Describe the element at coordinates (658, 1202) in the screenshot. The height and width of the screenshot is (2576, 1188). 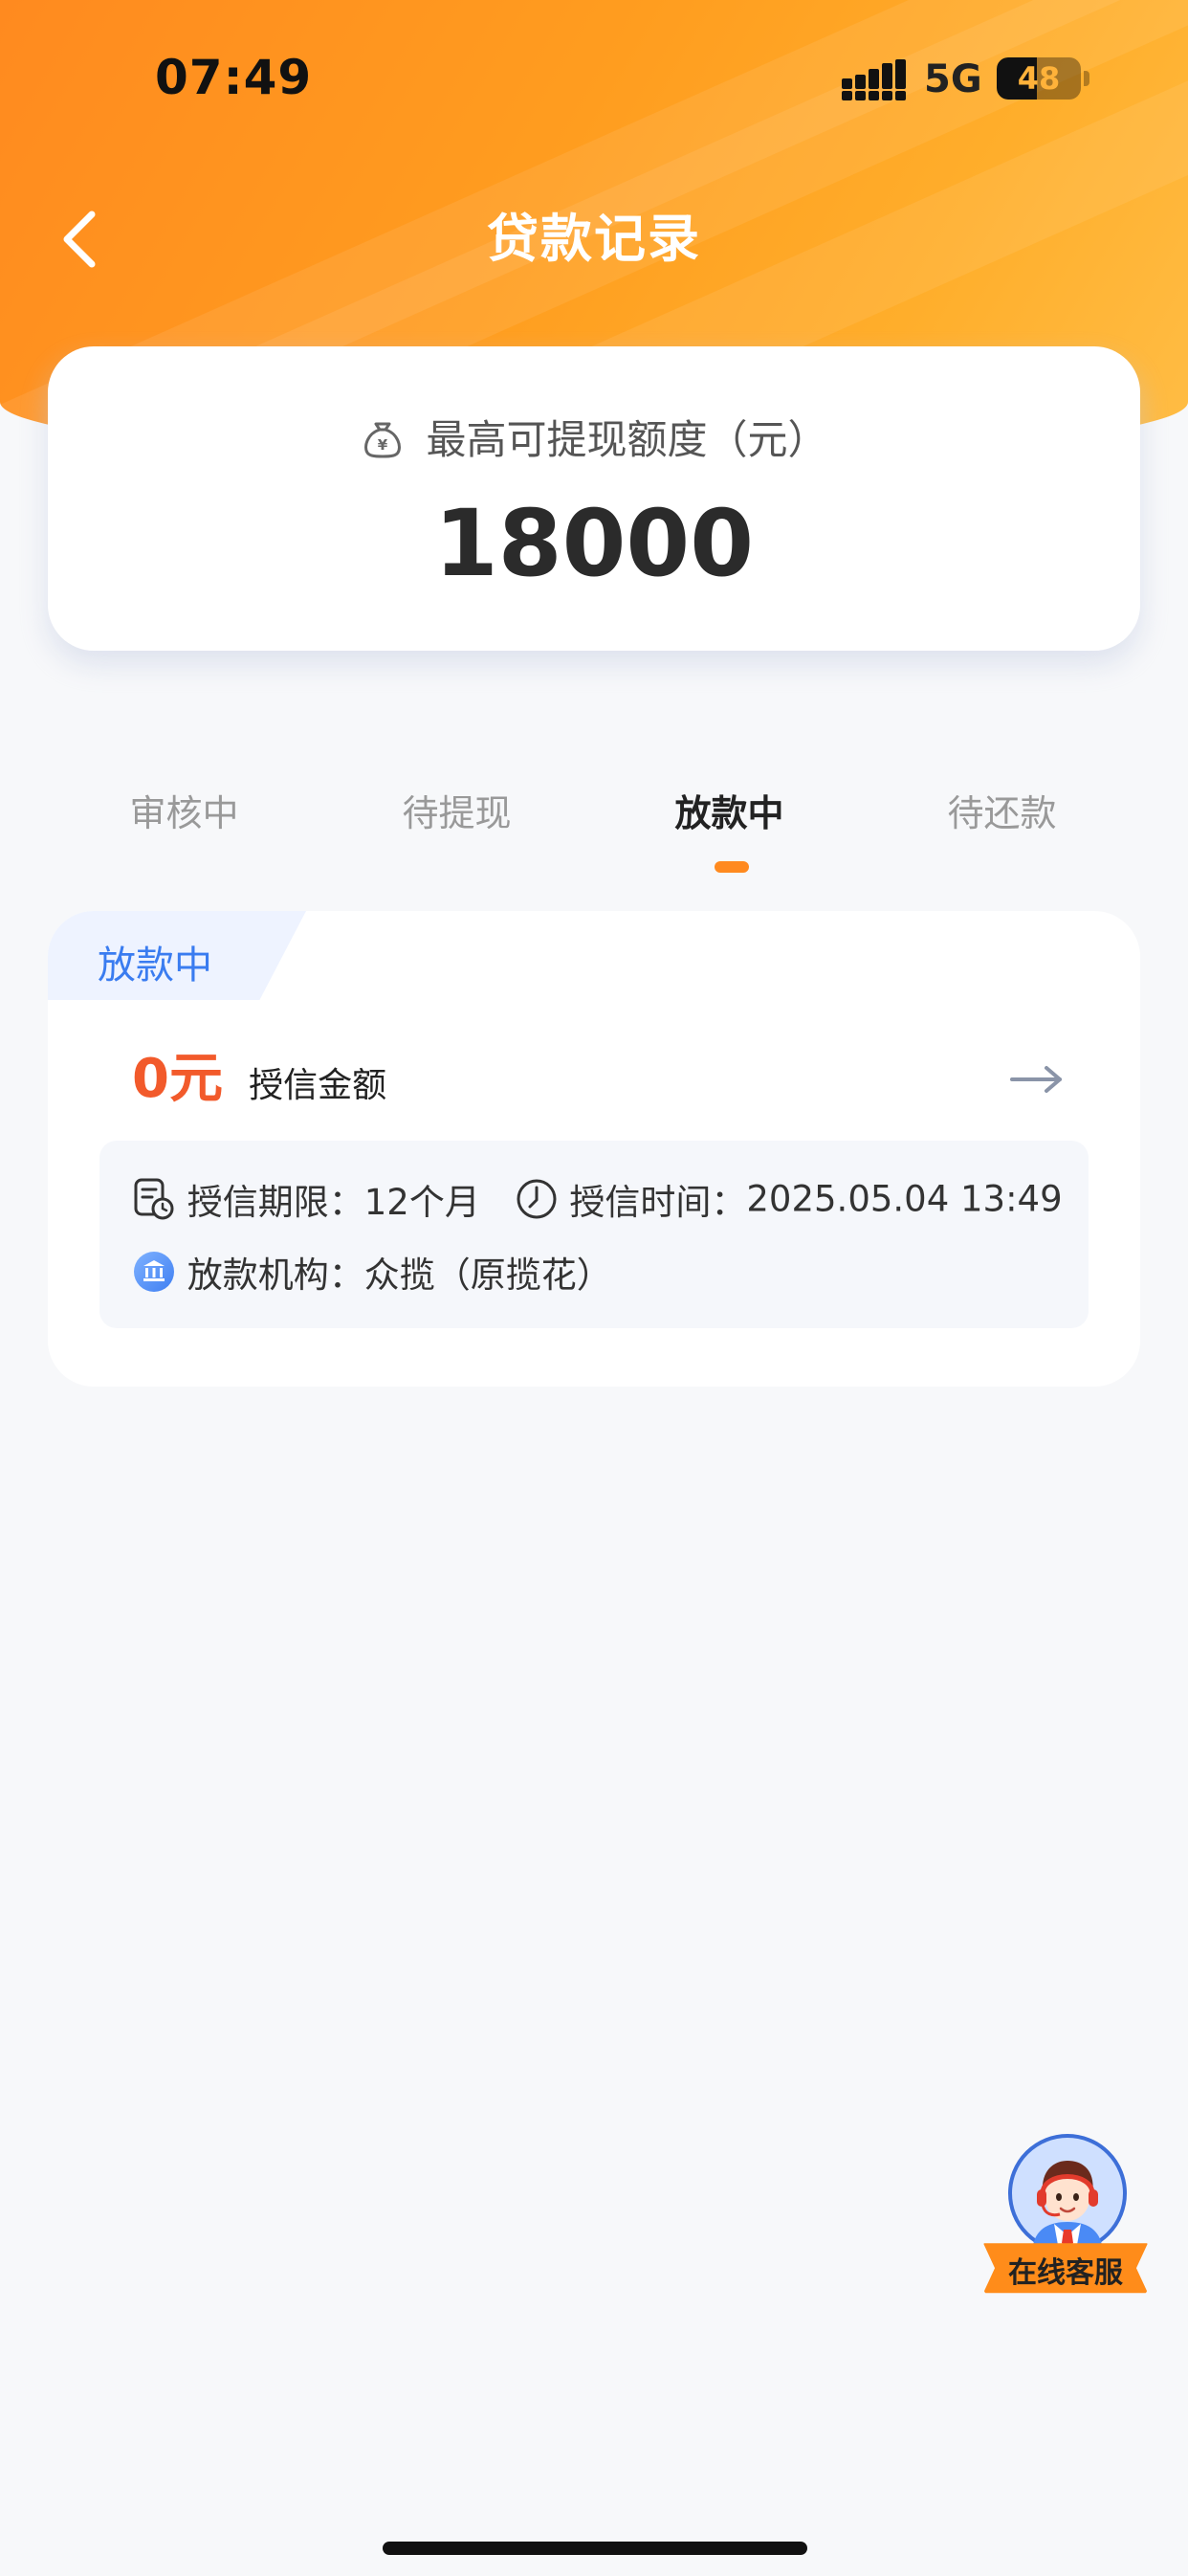
I see `time-label: 授信时间：` at that location.